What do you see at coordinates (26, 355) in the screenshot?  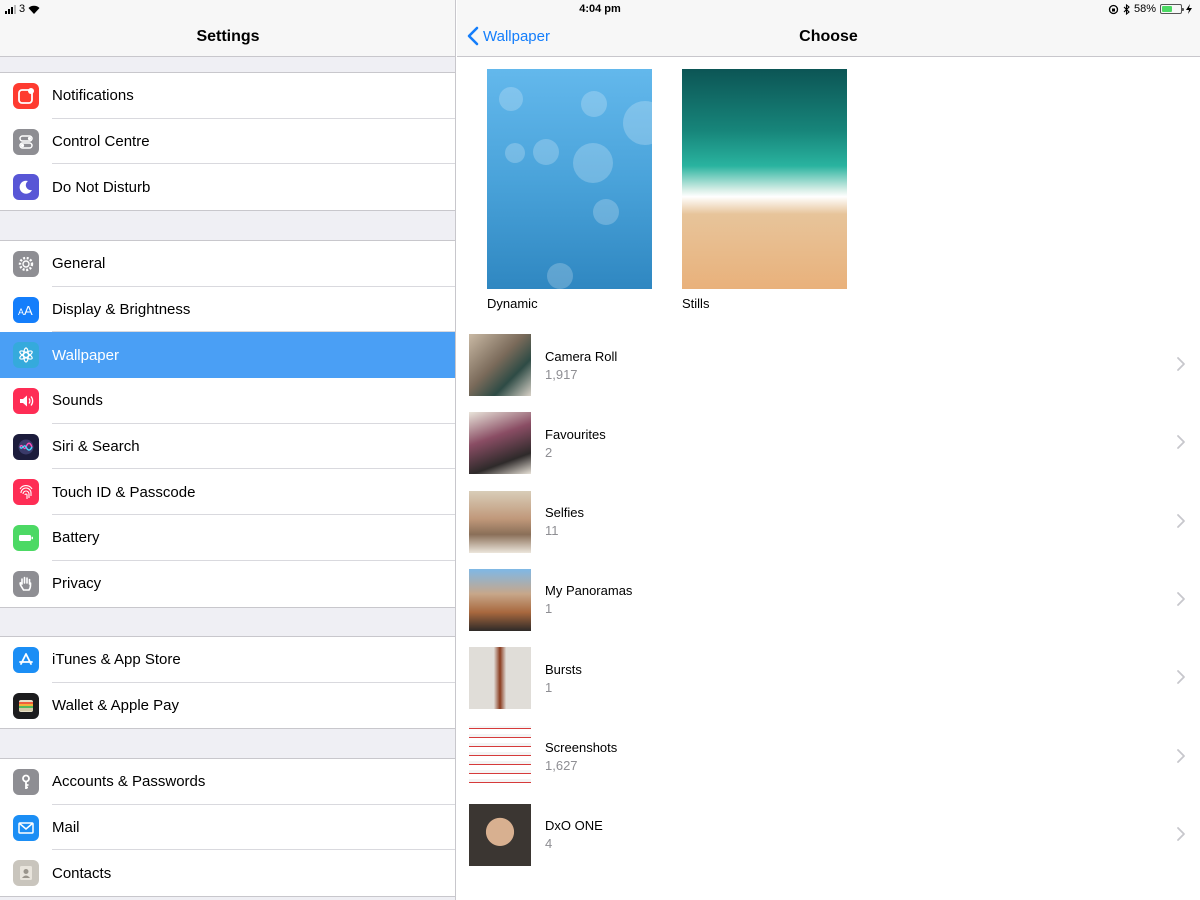 I see `wallpaper-flower-icon` at bounding box center [26, 355].